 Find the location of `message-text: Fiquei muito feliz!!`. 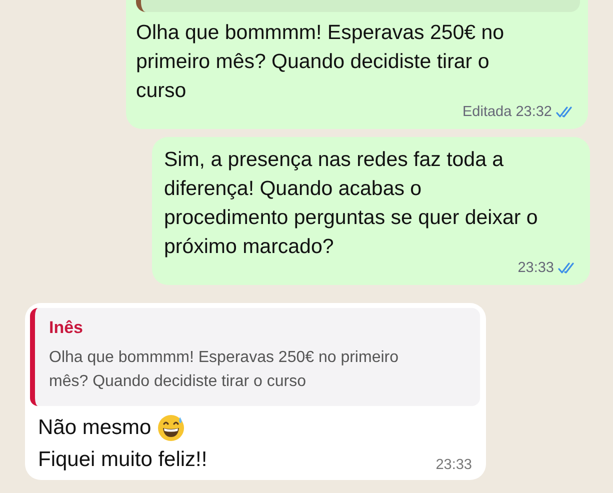

message-text: Fiquei muito feliz!! is located at coordinates (123, 460).